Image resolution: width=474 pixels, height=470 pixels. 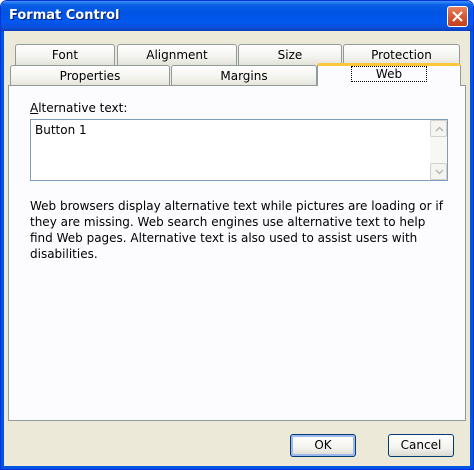 What do you see at coordinates (237, 467) in the screenshot?
I see `window-frame-bottom` at bounding box center [237, 467].